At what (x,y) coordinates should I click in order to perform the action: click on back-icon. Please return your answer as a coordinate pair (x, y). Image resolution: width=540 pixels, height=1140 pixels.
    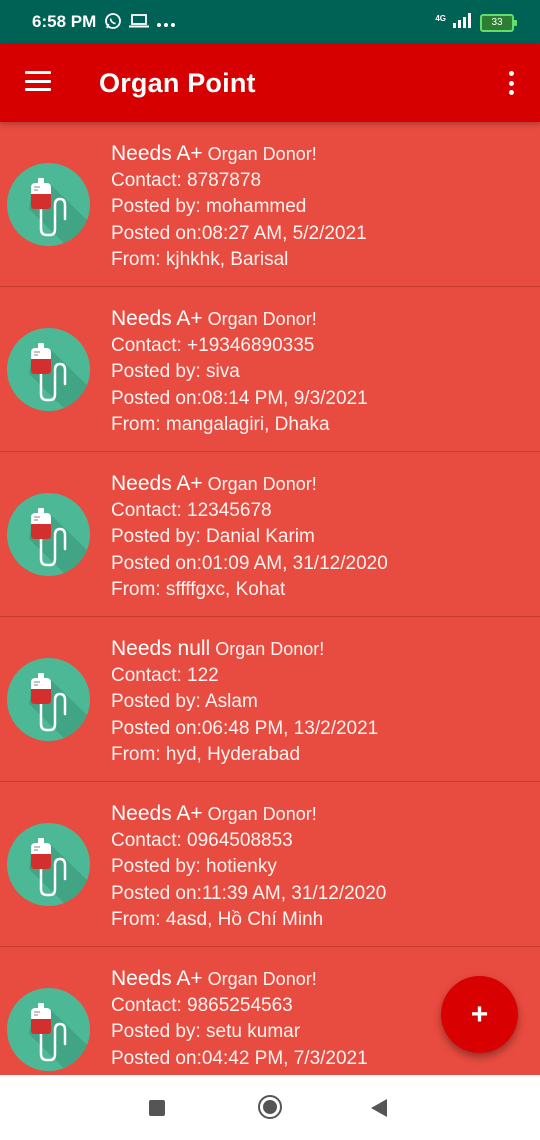
    Looking at the image, I should click on (379, 1108).